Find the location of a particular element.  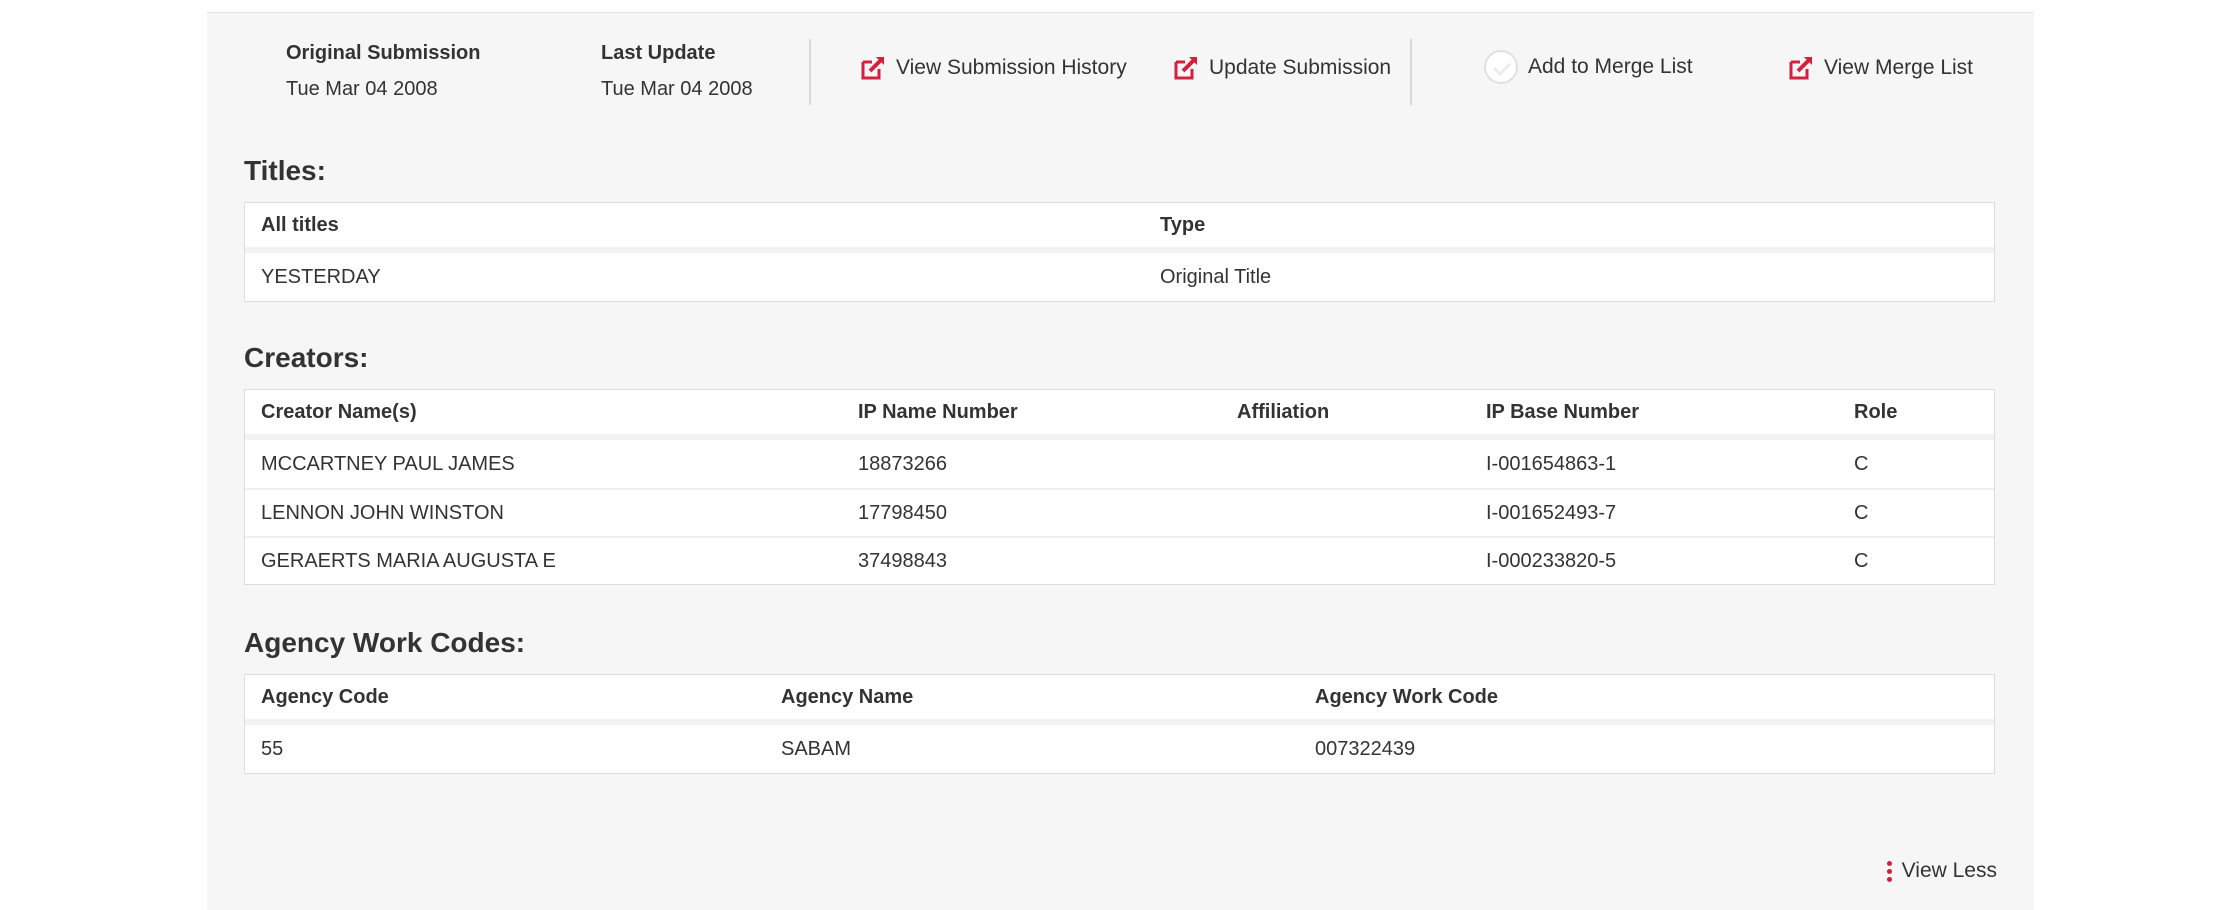

last-update: Last Update Tue Mar 04 2008 is located at coordinates (677, 71).